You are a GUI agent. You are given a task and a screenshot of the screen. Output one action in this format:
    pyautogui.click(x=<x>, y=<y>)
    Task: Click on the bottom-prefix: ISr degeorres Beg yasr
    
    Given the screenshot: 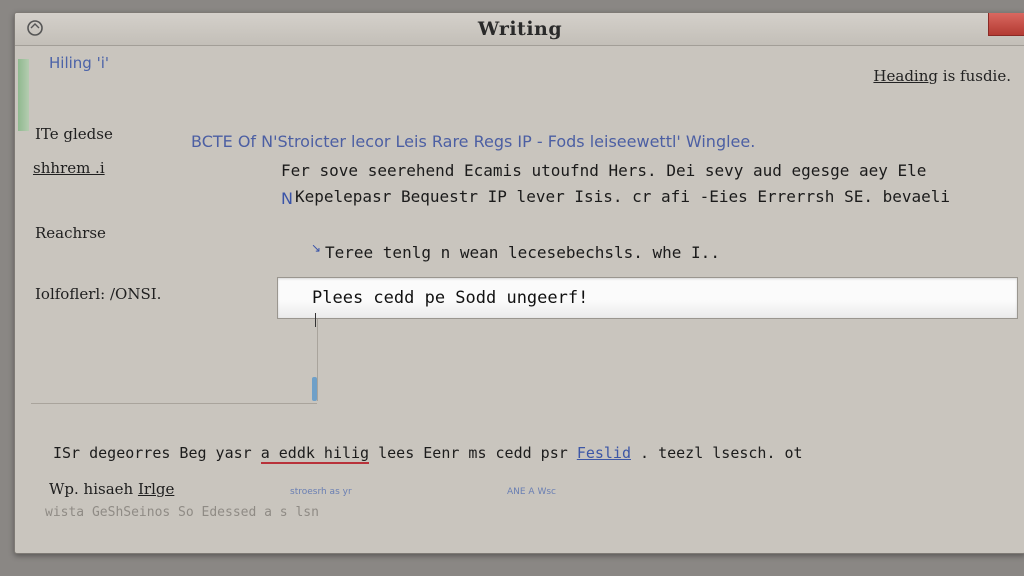 What is the action you would take?
    pyautogui.click(x=152, y=453)
    